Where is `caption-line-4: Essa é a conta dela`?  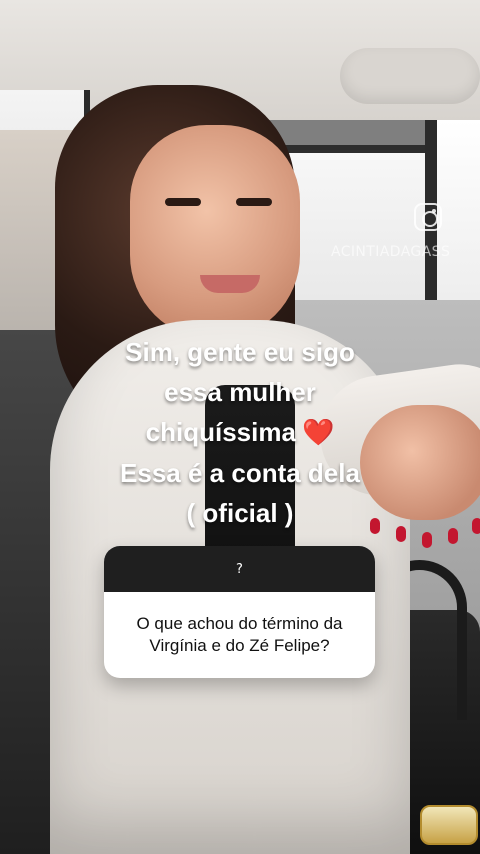
caption-line-4: Essa é a conta dela is located at coordinates (240, 473).